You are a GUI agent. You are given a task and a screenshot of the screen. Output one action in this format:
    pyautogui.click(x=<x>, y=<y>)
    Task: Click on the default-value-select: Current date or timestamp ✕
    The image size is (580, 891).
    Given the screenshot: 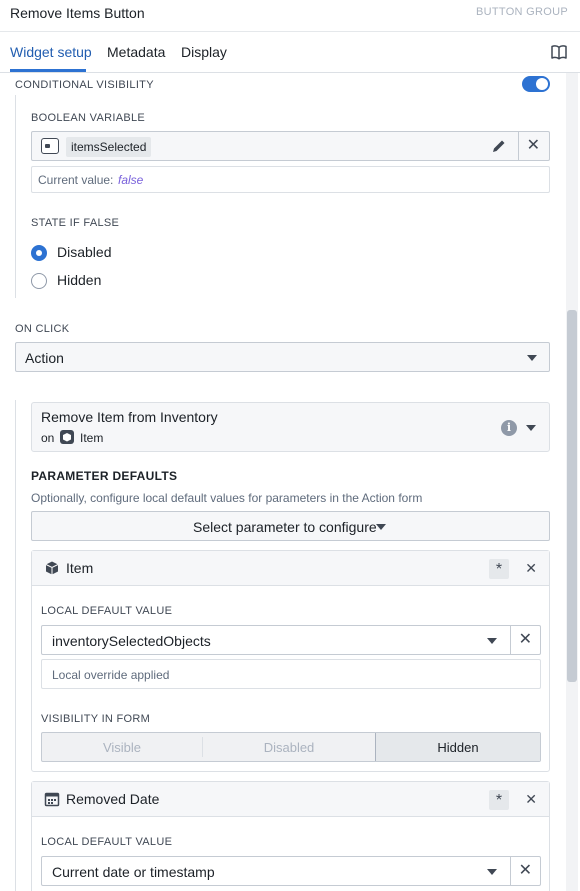 What is the action you would take?
    pyautogui.click(x=291, y=871)
    